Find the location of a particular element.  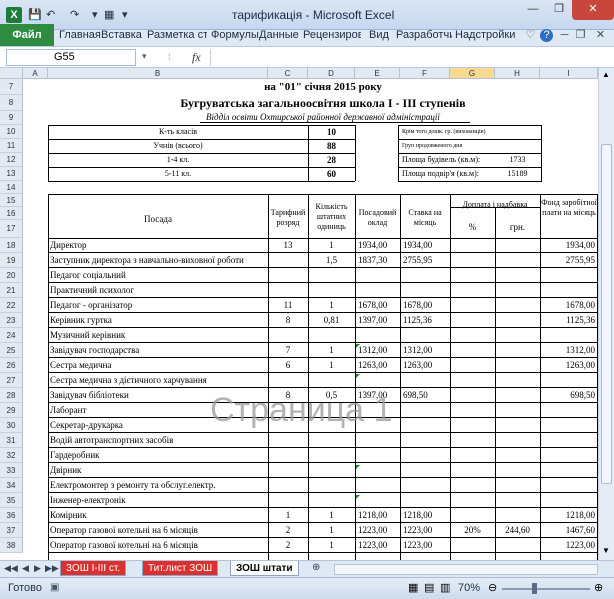

scroll-up-icon: ▲ is located at coordinates (606, 74).